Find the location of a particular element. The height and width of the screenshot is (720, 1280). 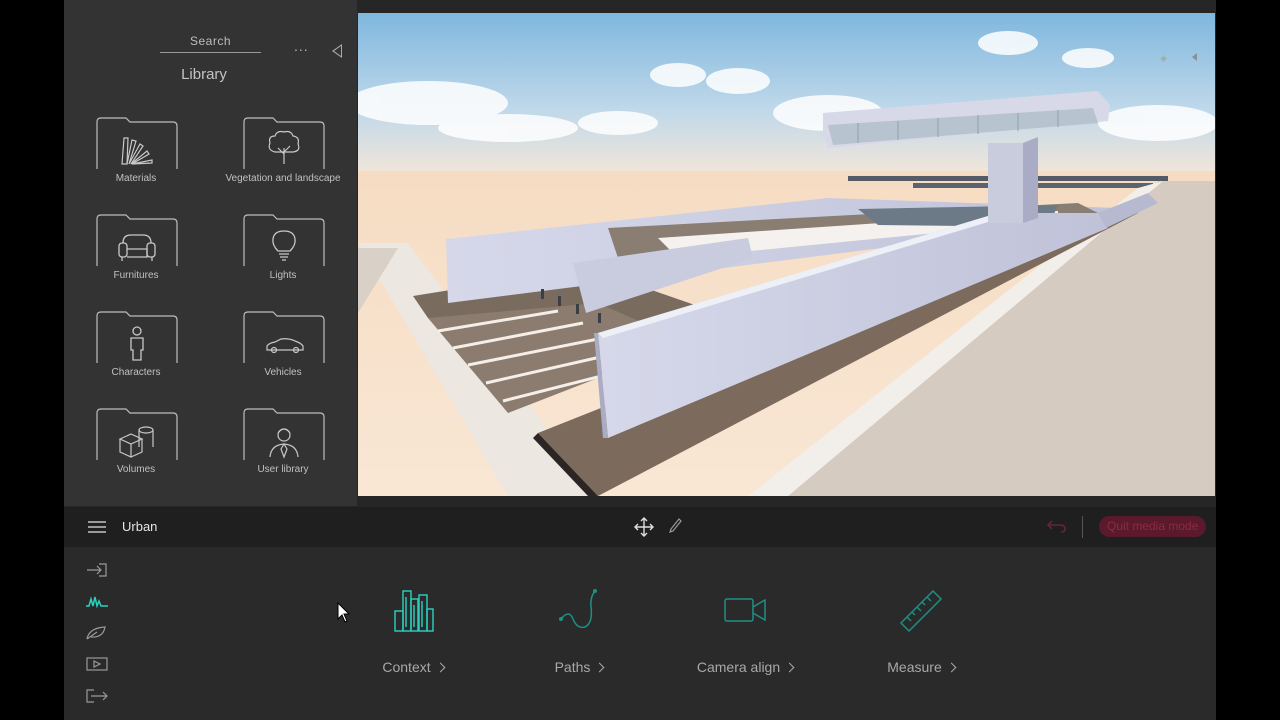

library-folder-furnitures: Furnitures is located at coordinates (136, 252).